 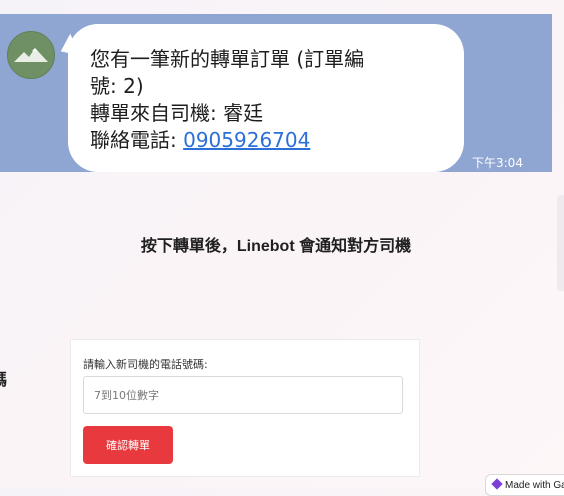 What do you see at coordinates (534, 485) in the screenshot?
I see `badge-label: Made with Ga` at bounding box center [534, 485].